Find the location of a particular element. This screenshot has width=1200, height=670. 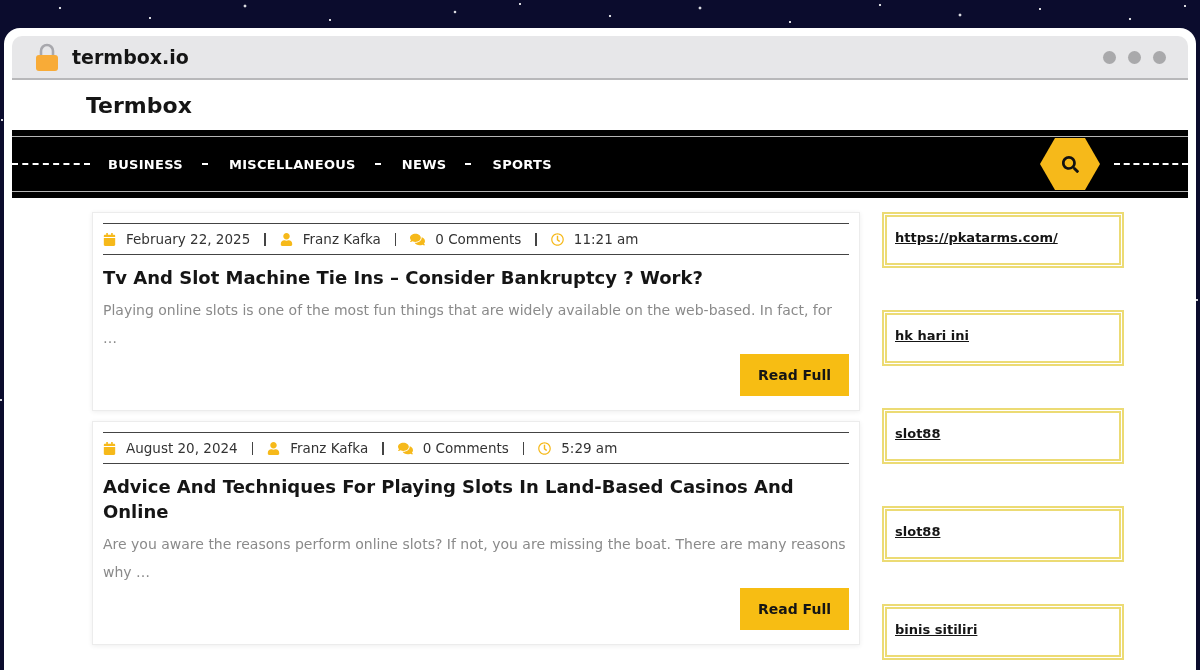

nav-link: NEWS is located at coordinates (424, 164).